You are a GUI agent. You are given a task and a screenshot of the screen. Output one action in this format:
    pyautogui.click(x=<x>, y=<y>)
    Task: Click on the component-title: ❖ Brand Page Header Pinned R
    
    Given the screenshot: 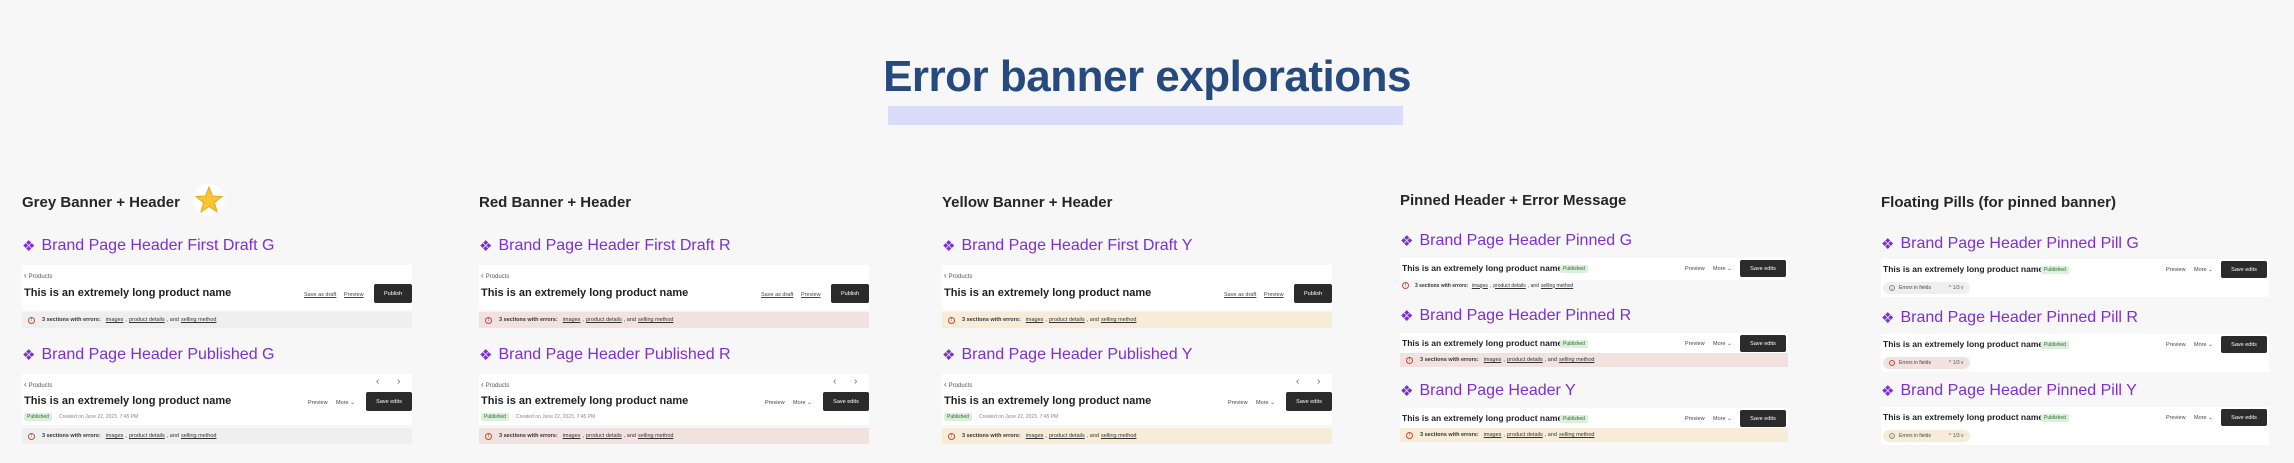 What is the action you would take?
    pyautogui.click(x=1516, y=316)
    